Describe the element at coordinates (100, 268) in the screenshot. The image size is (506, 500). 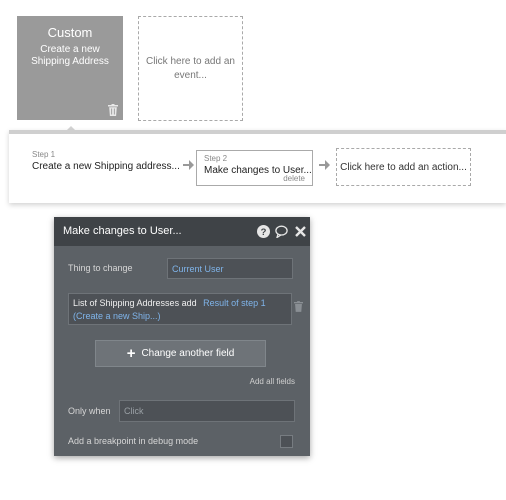
I see `thing-to-change-label: Thing to change` at that location.